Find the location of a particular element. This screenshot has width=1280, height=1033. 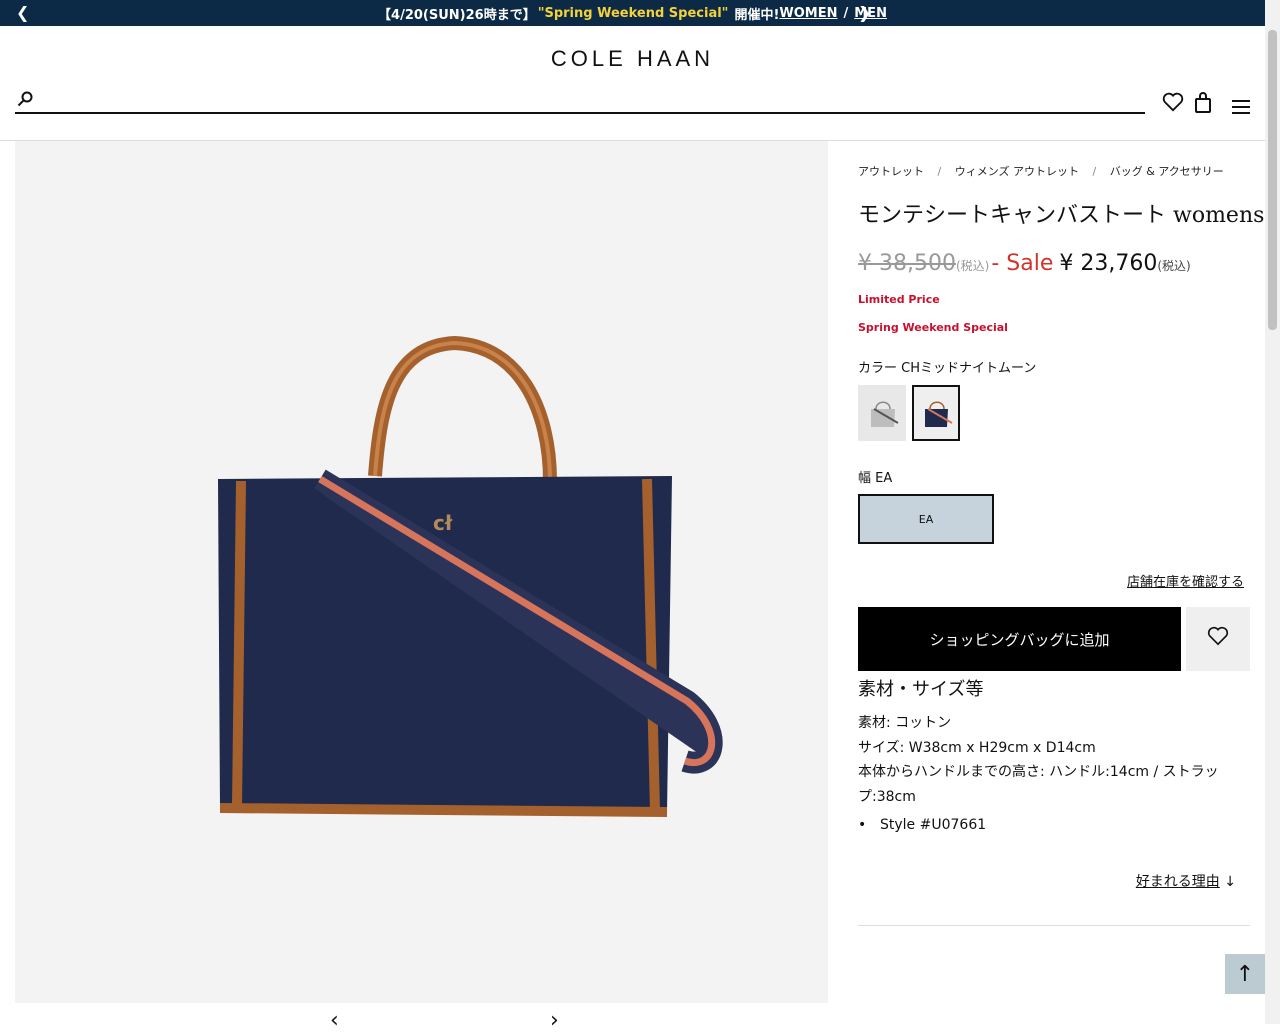

promo-suffix: 開催中! is located at coordinates (757, 15).